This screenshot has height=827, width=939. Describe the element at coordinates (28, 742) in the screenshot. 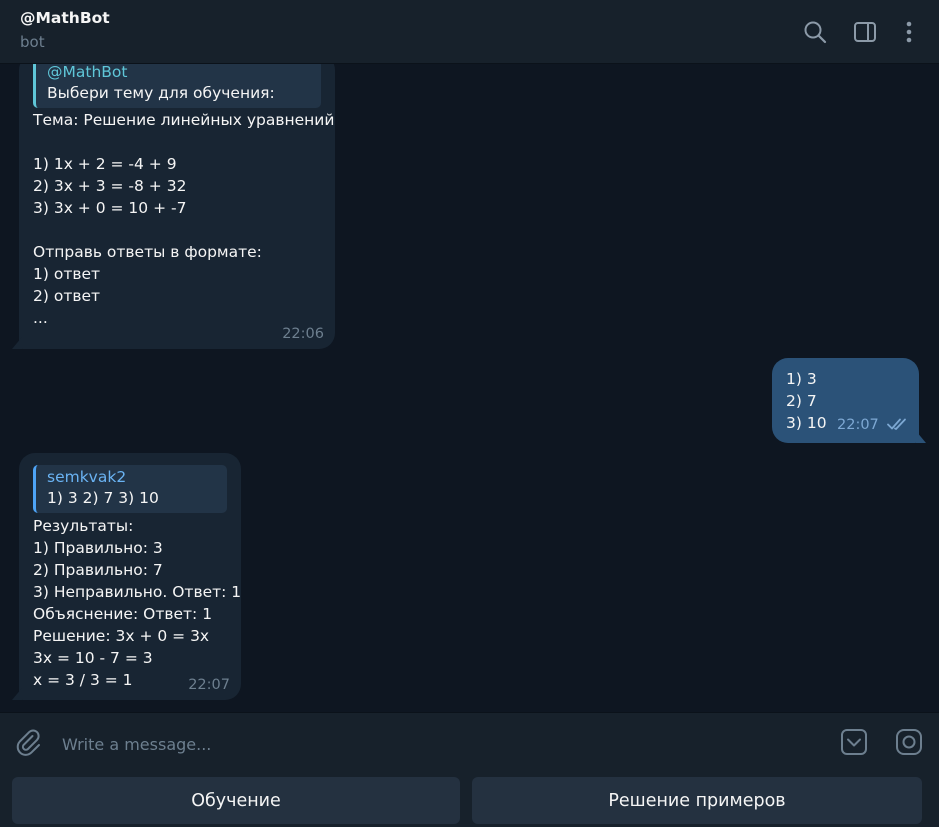

I see `paperclip-icon` at that location.